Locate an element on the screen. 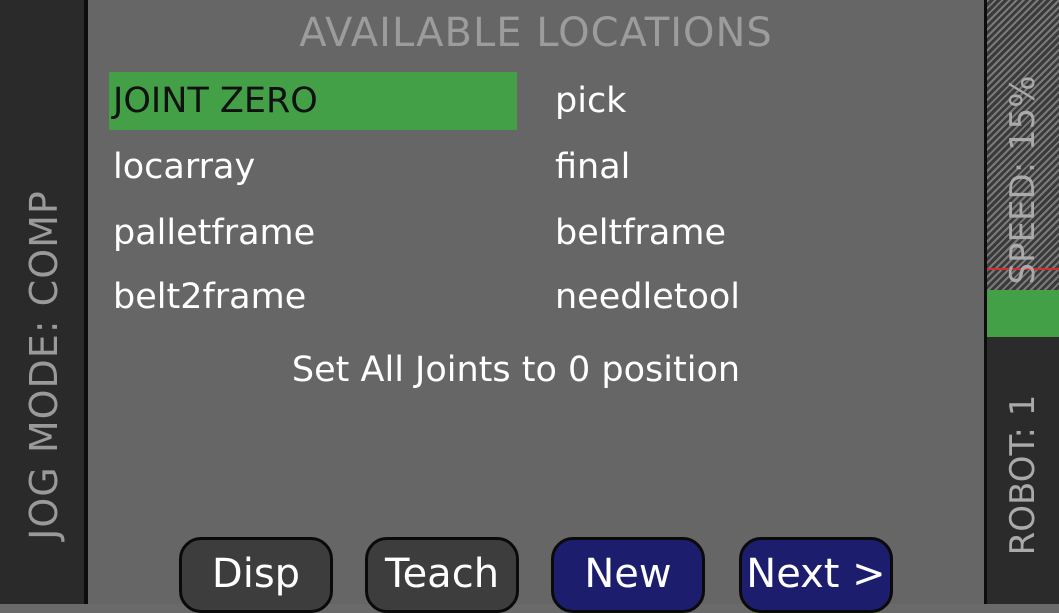 This screenshot has height=613, width=1059. next-button: Next > is located at coordinates (816, 575).